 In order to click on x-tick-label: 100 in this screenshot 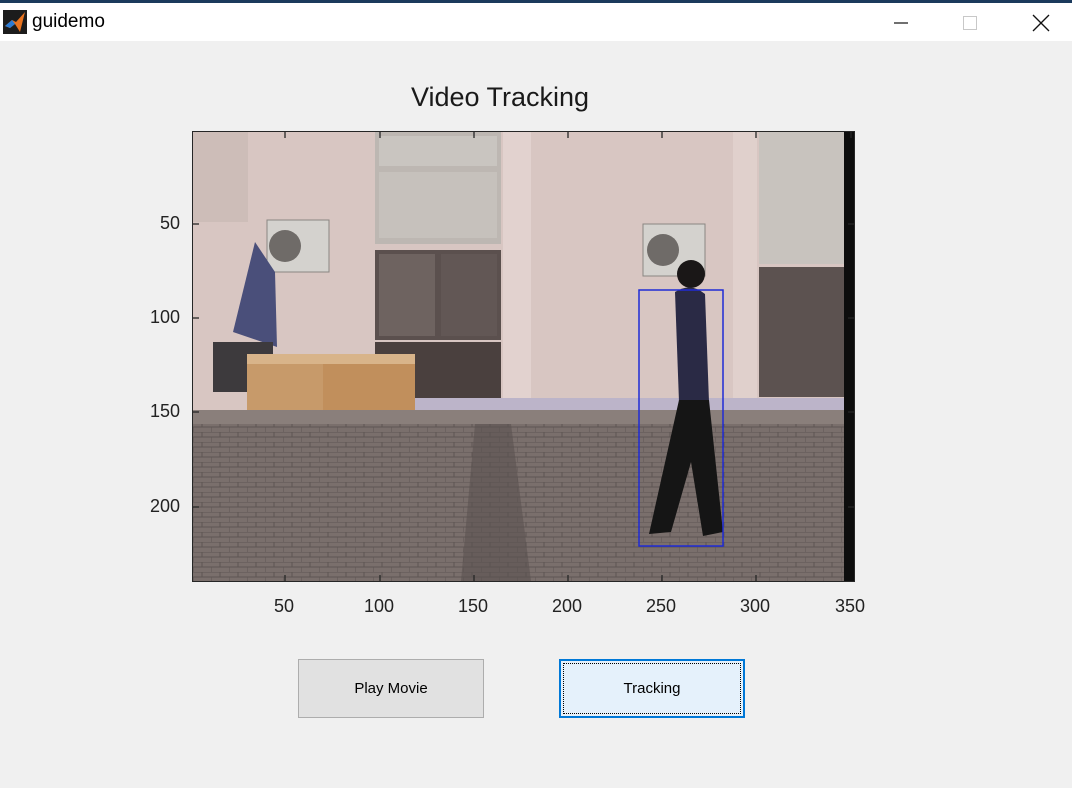, I will do `click(379, 606)`.